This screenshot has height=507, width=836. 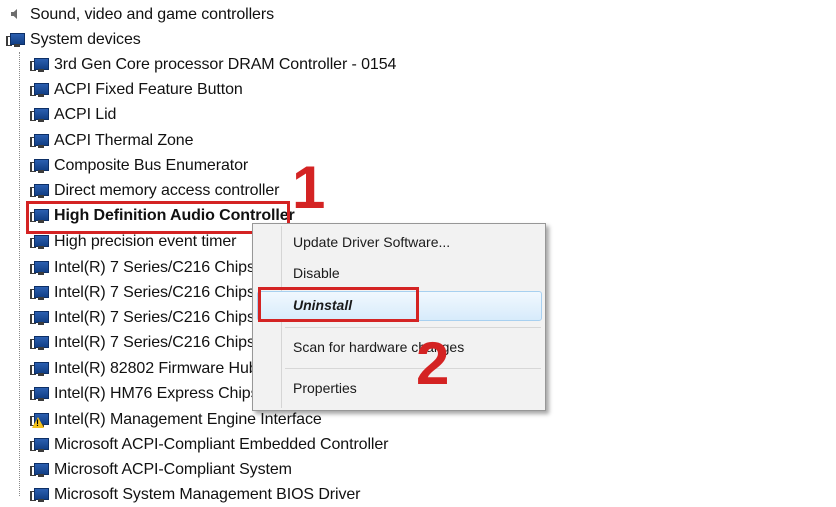 I want to click on device-label: ACPI Thermal Zone, so click(x=124, y=140).